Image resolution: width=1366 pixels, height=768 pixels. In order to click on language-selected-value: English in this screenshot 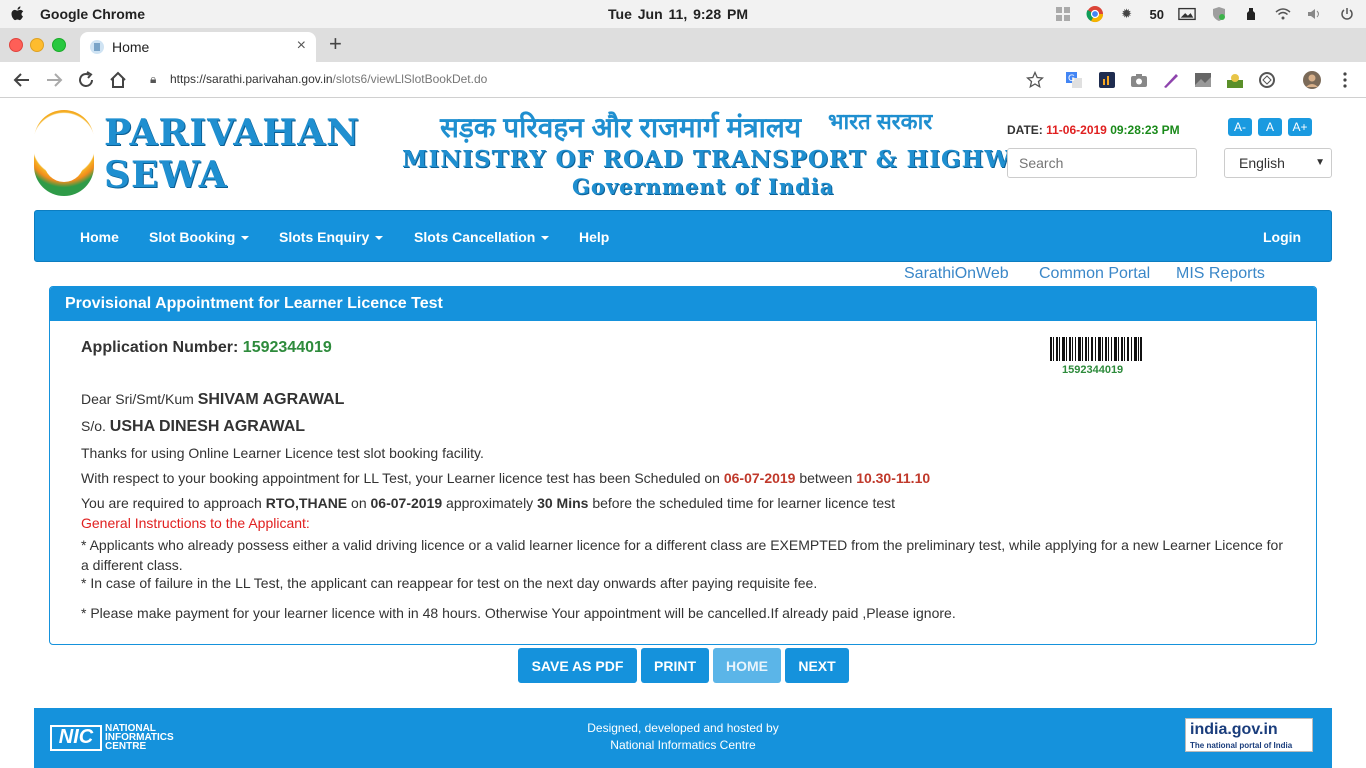, I will do `click(1262, 163)`.